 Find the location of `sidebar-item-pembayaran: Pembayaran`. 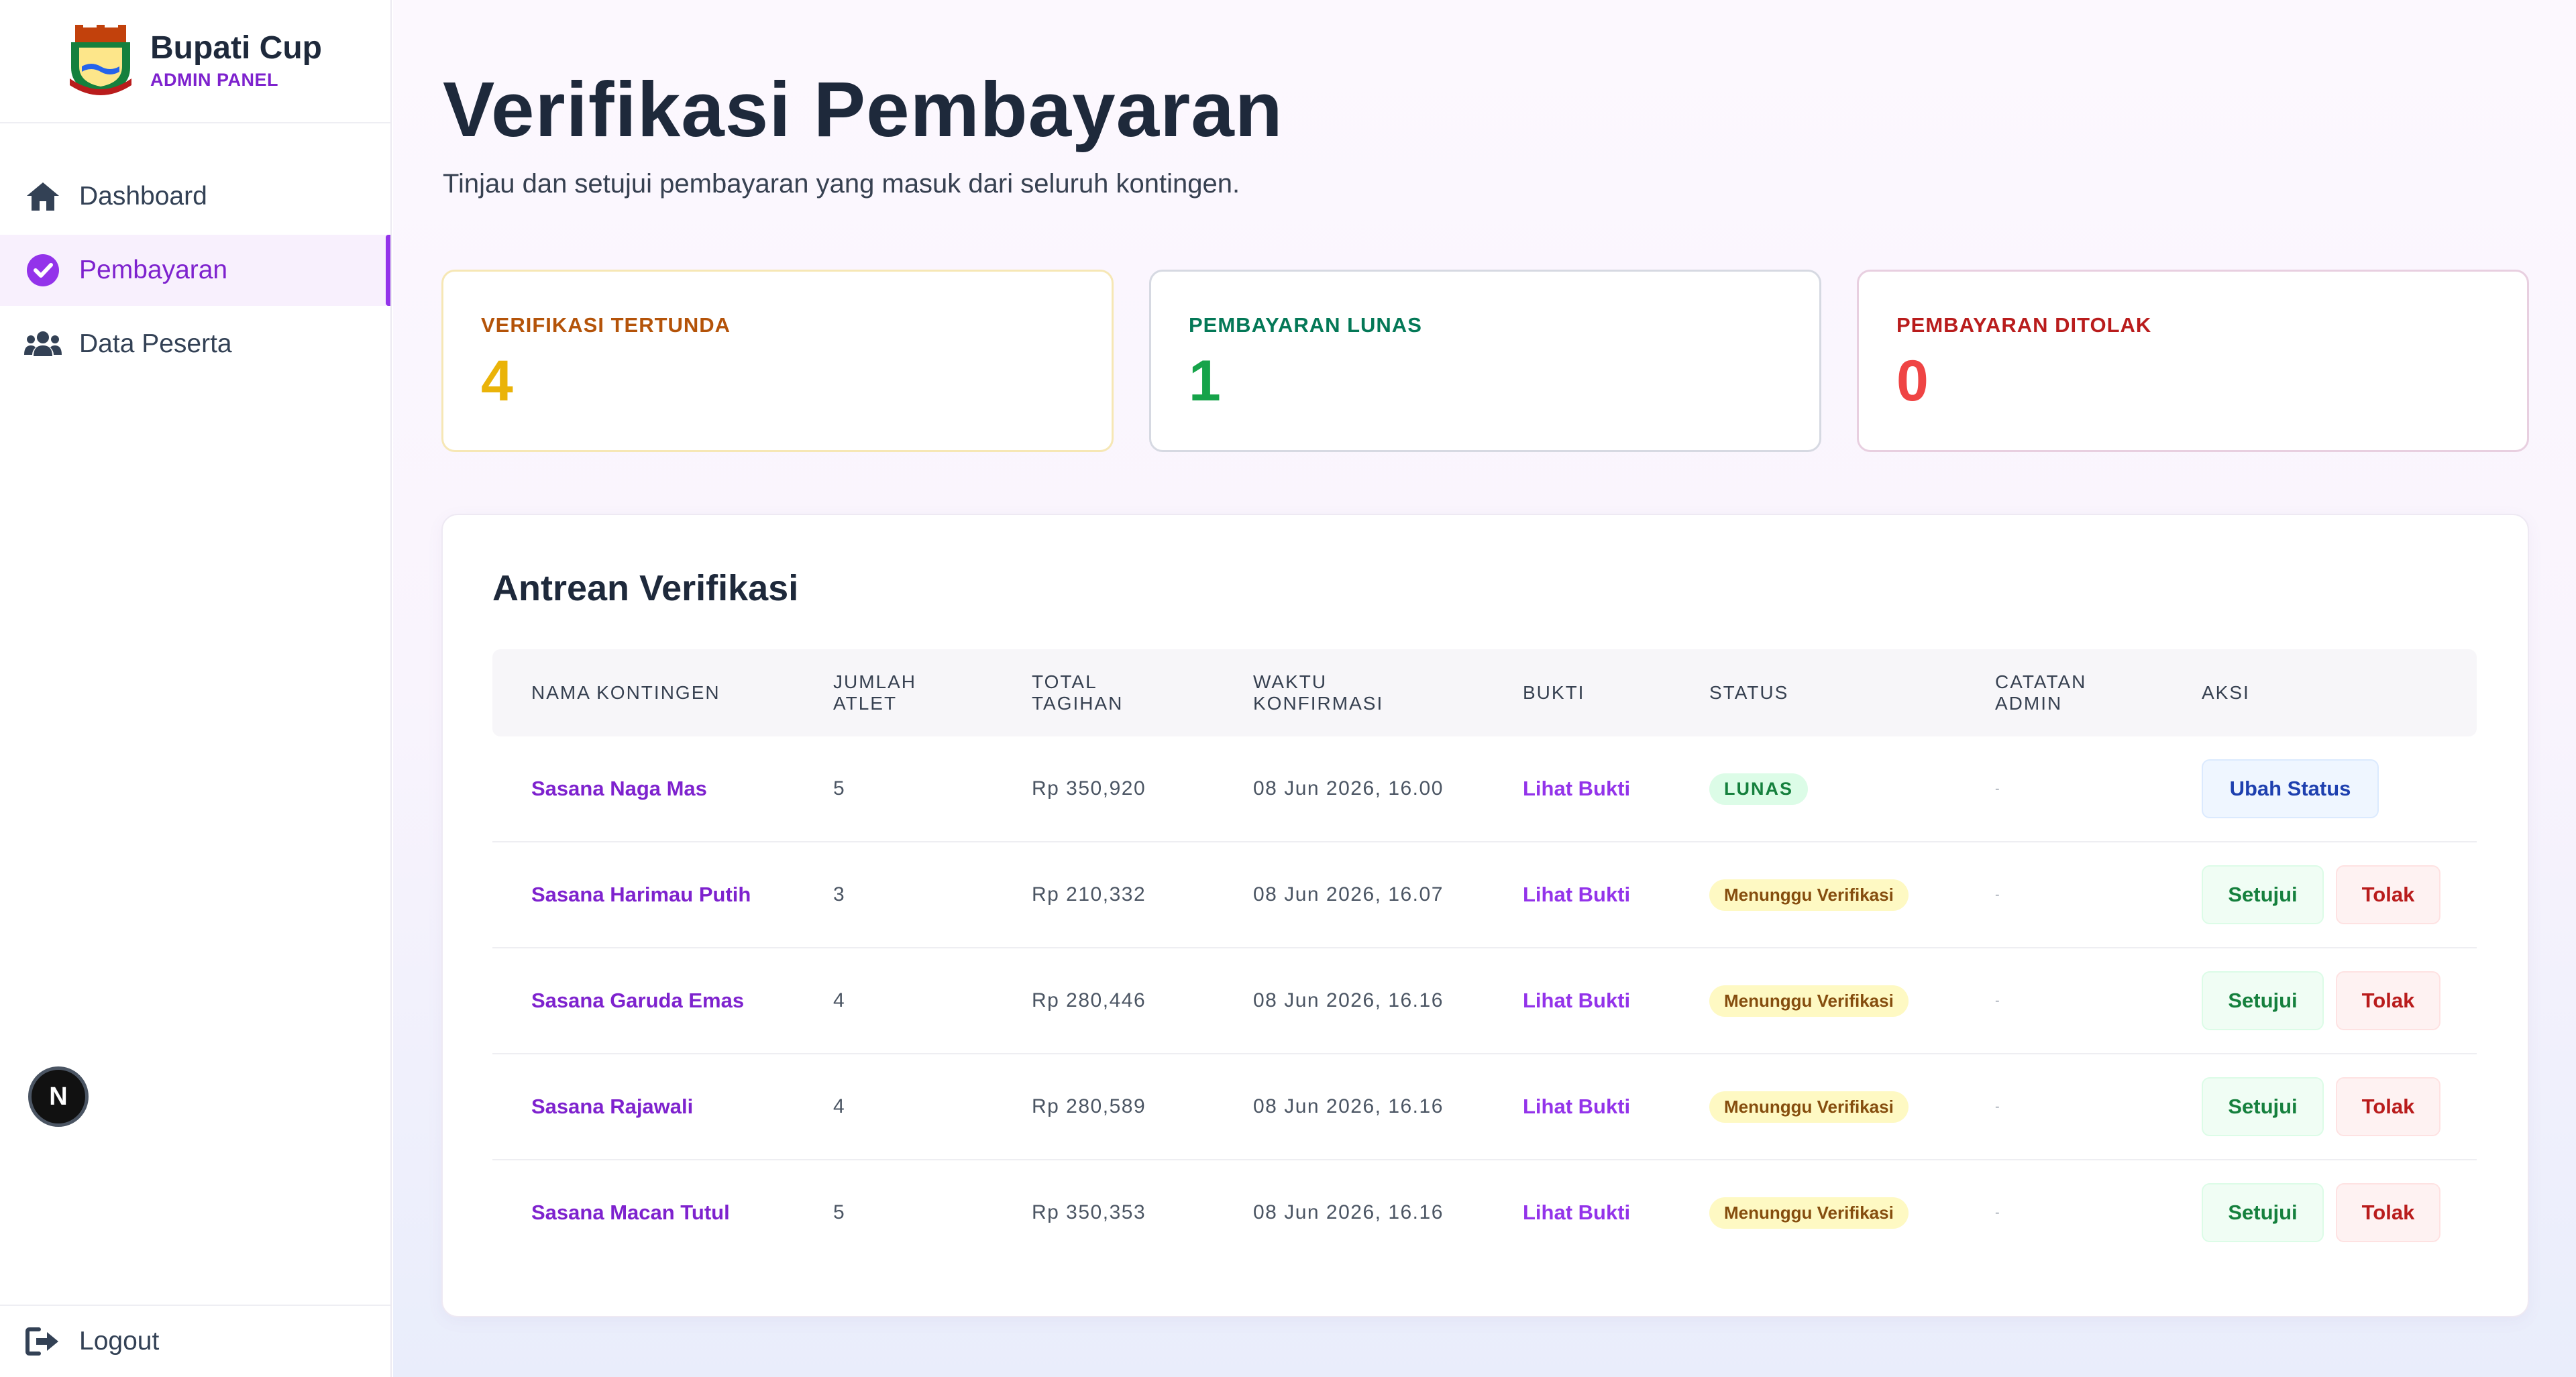

sidebar-item-pembayaran: Pembayaran is located at coordinates (195, 270).